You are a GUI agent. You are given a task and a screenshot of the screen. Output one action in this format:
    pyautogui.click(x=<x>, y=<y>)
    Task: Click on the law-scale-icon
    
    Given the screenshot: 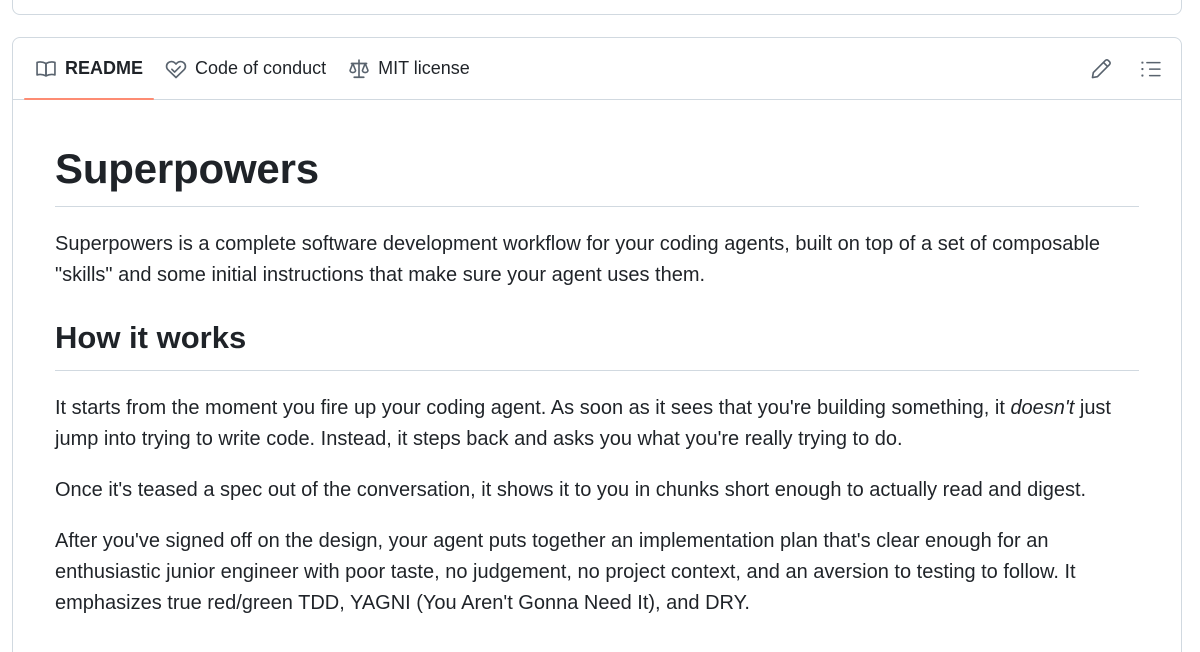 What is the action you would take?
    pyautogui.click(x=359, y=69)
    